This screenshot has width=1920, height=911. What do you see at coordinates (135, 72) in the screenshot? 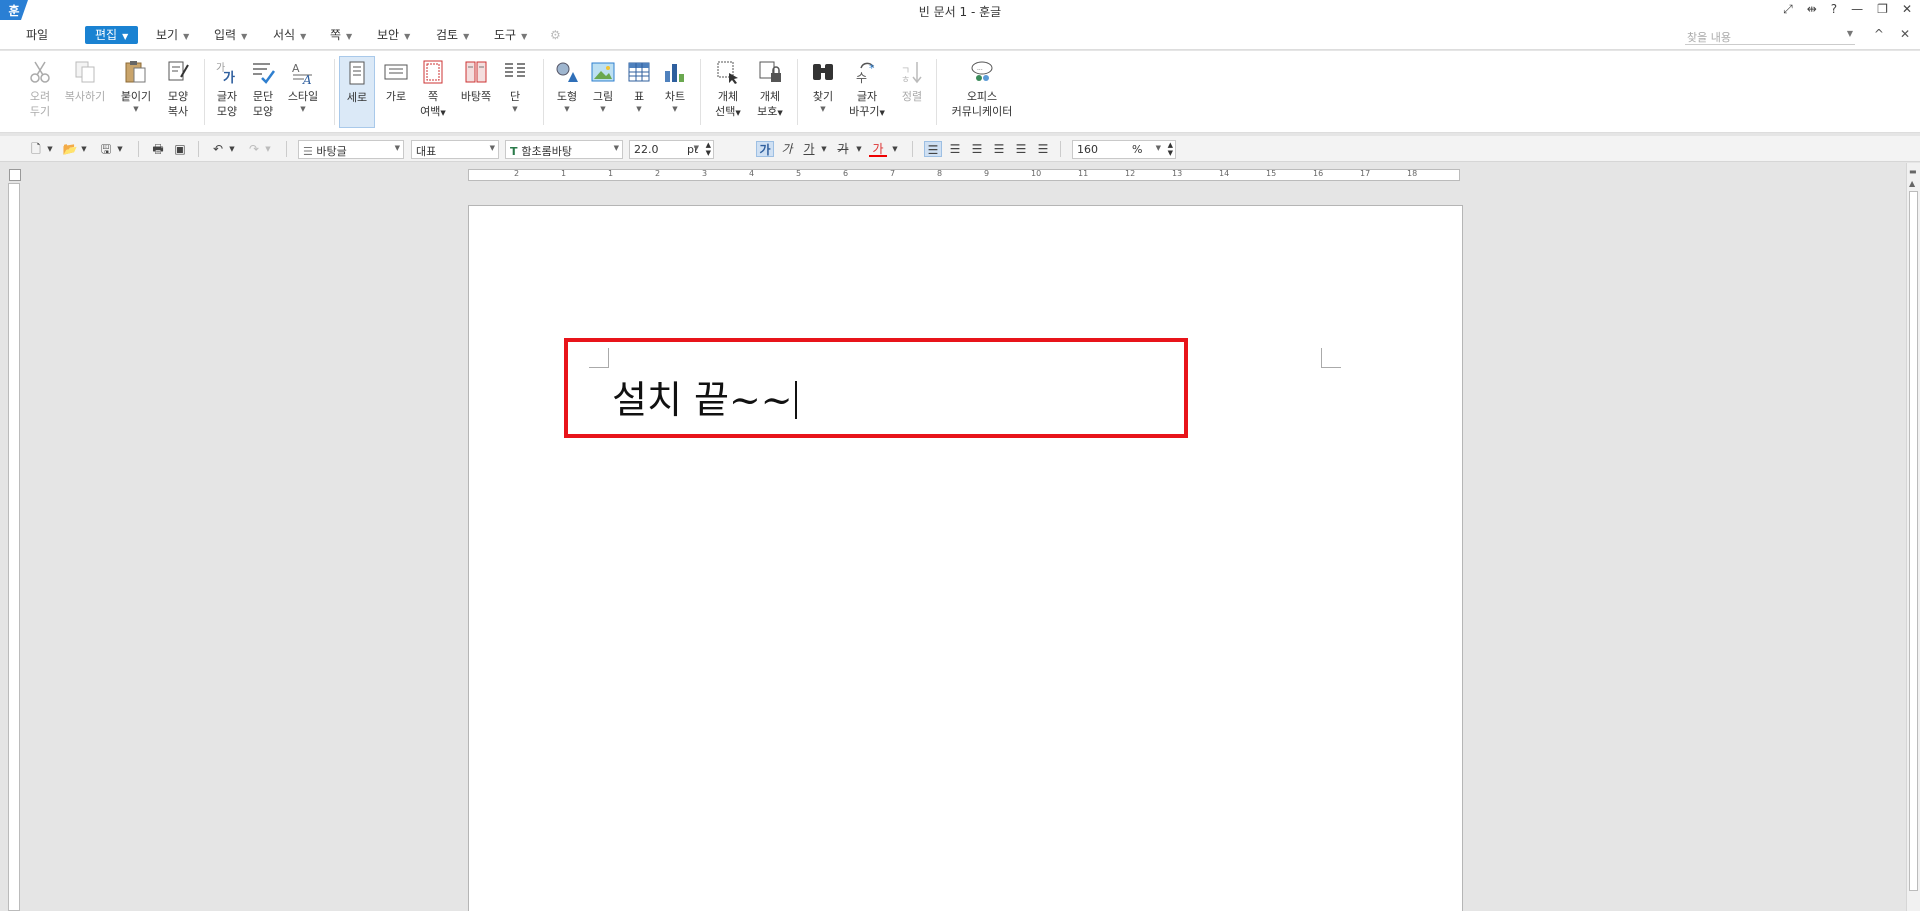
I see `clipboard-icon` at bounding box center [135, 72].